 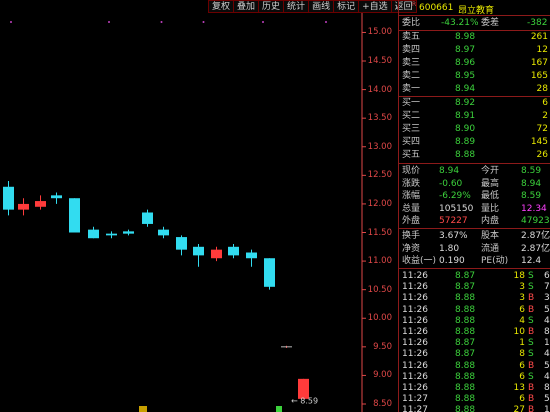 What do you see at coordinates (474, 76) in the screenshot?
I see `sell-level-row: 卖二 8.95 165` at bounding box center [474, 76].